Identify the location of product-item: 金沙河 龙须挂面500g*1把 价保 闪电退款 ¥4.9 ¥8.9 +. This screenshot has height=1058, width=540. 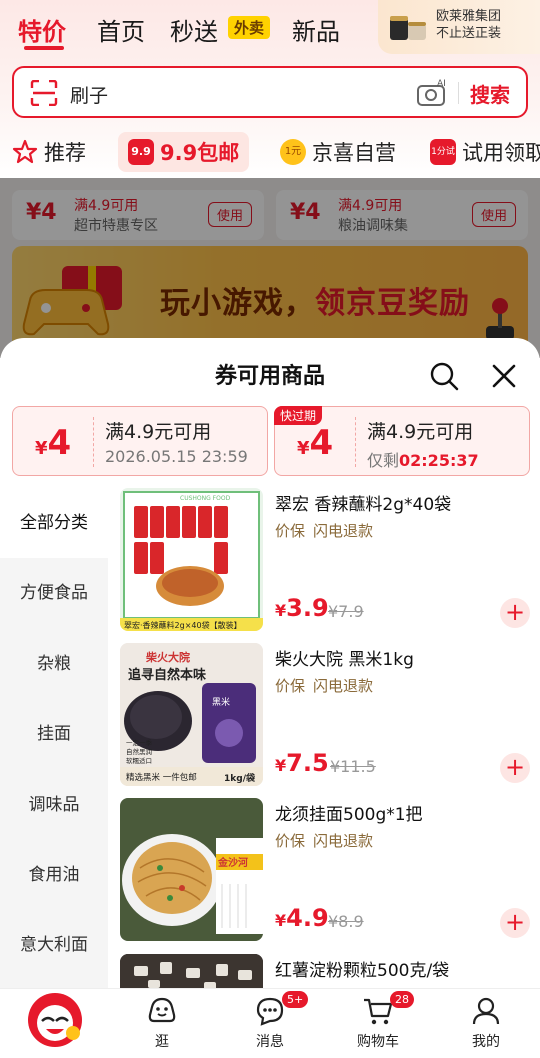
(324, 874).